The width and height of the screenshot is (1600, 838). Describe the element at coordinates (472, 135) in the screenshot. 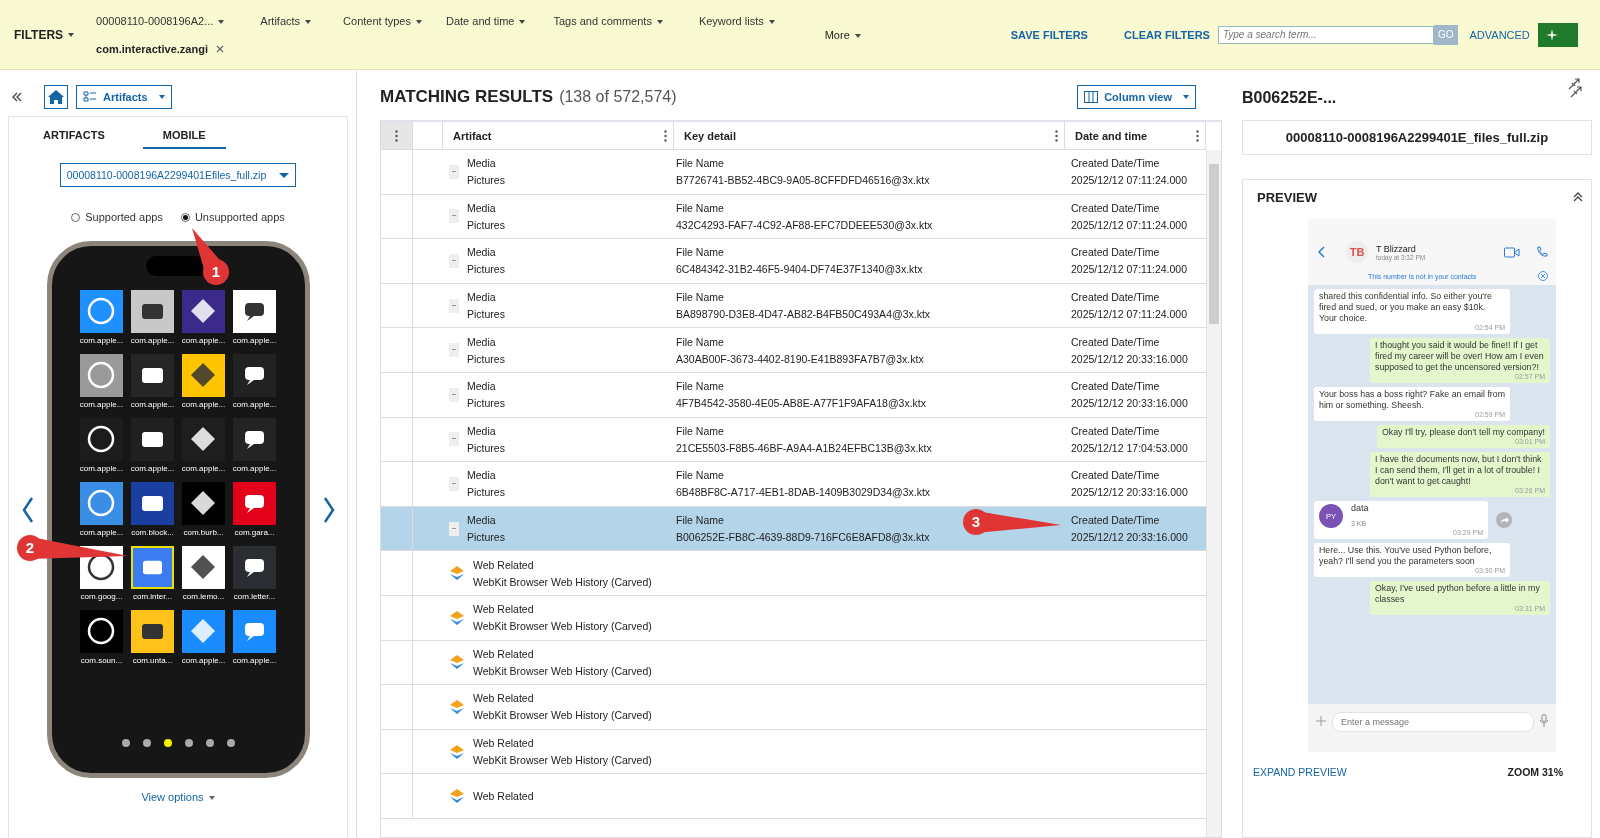

I see `column-header: Artifact` at that location.